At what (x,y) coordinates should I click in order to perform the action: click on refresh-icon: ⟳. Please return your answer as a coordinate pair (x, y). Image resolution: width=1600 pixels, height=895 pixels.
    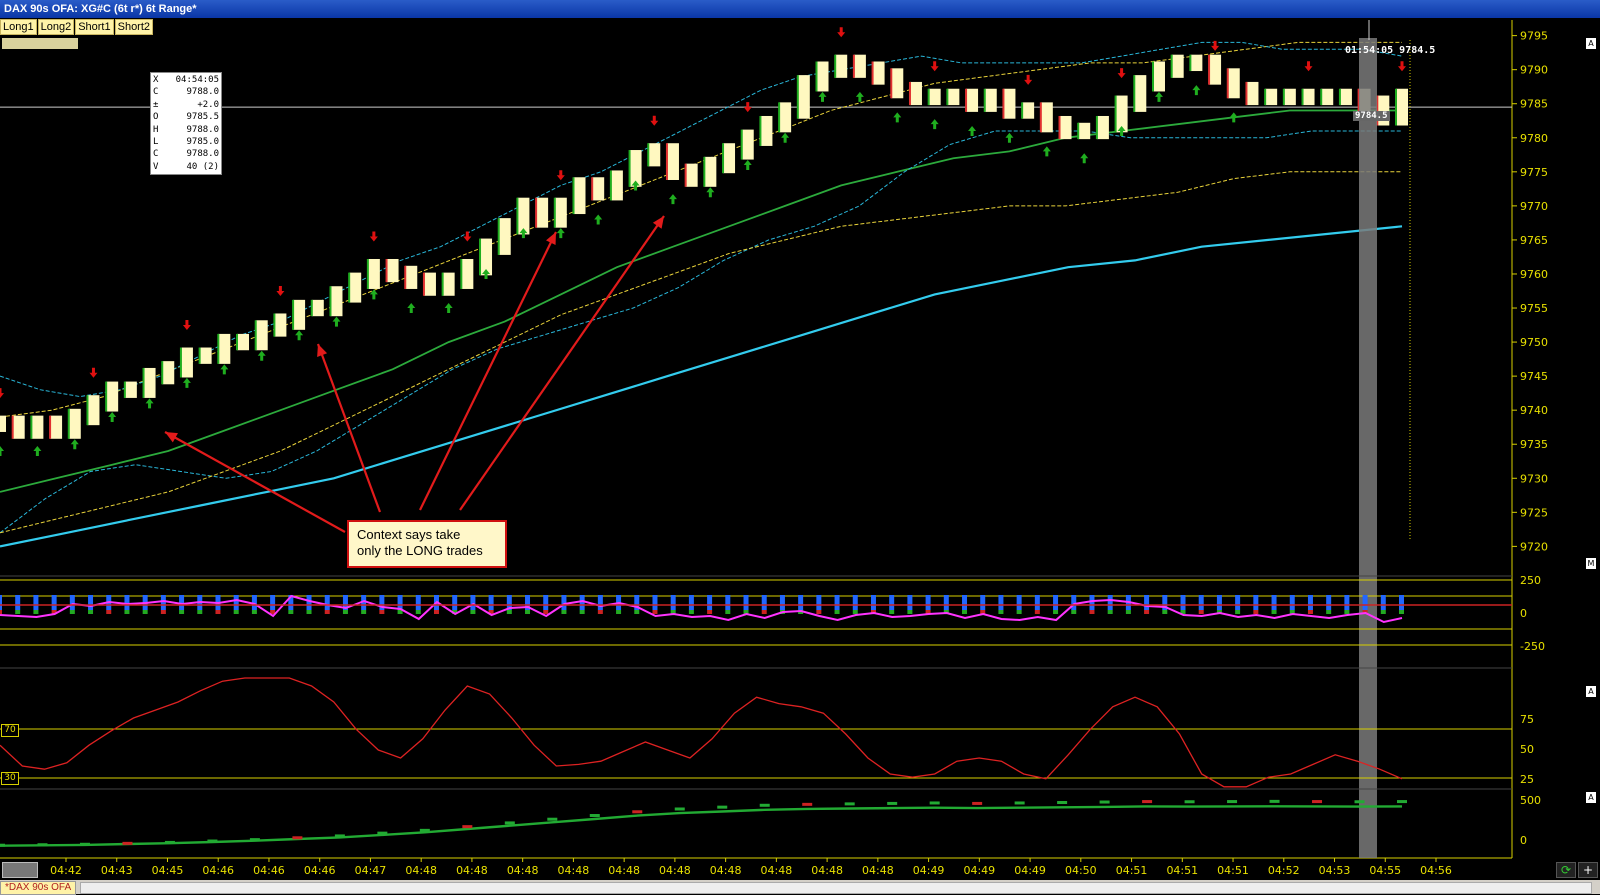
    Looking at the image, I should click on (1566, 870).